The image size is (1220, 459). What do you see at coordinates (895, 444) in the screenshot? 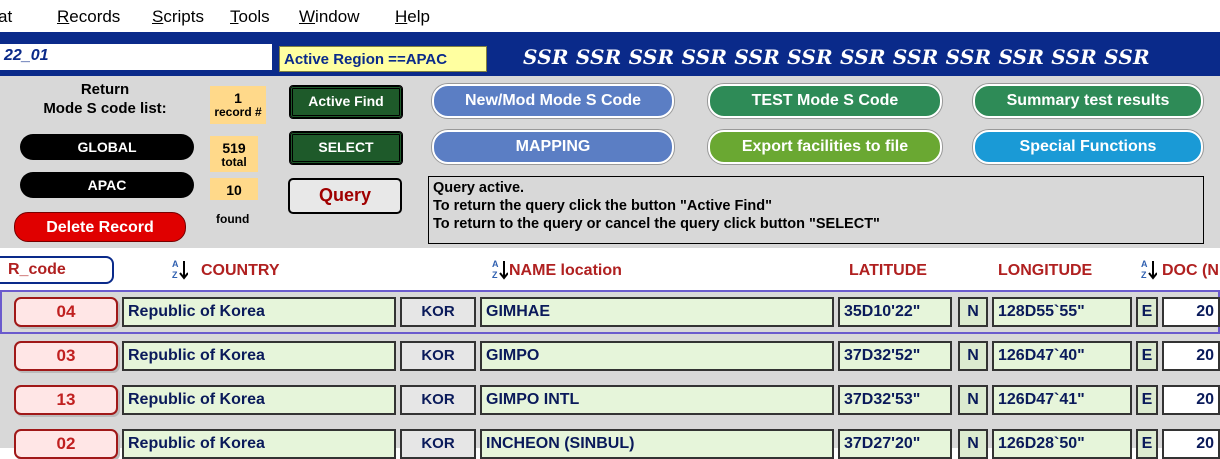
I see `row-latitude: 37D27'20"` at bounding box center [895, 444].